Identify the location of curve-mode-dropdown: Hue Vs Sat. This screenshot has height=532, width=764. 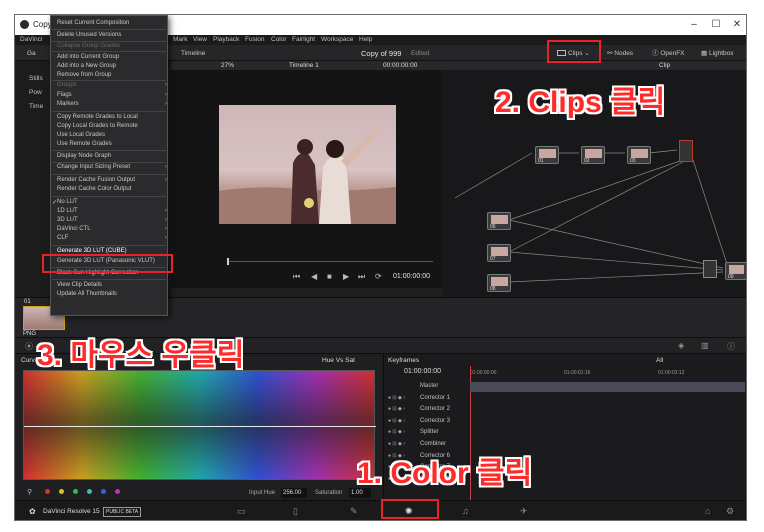
(338, 360).